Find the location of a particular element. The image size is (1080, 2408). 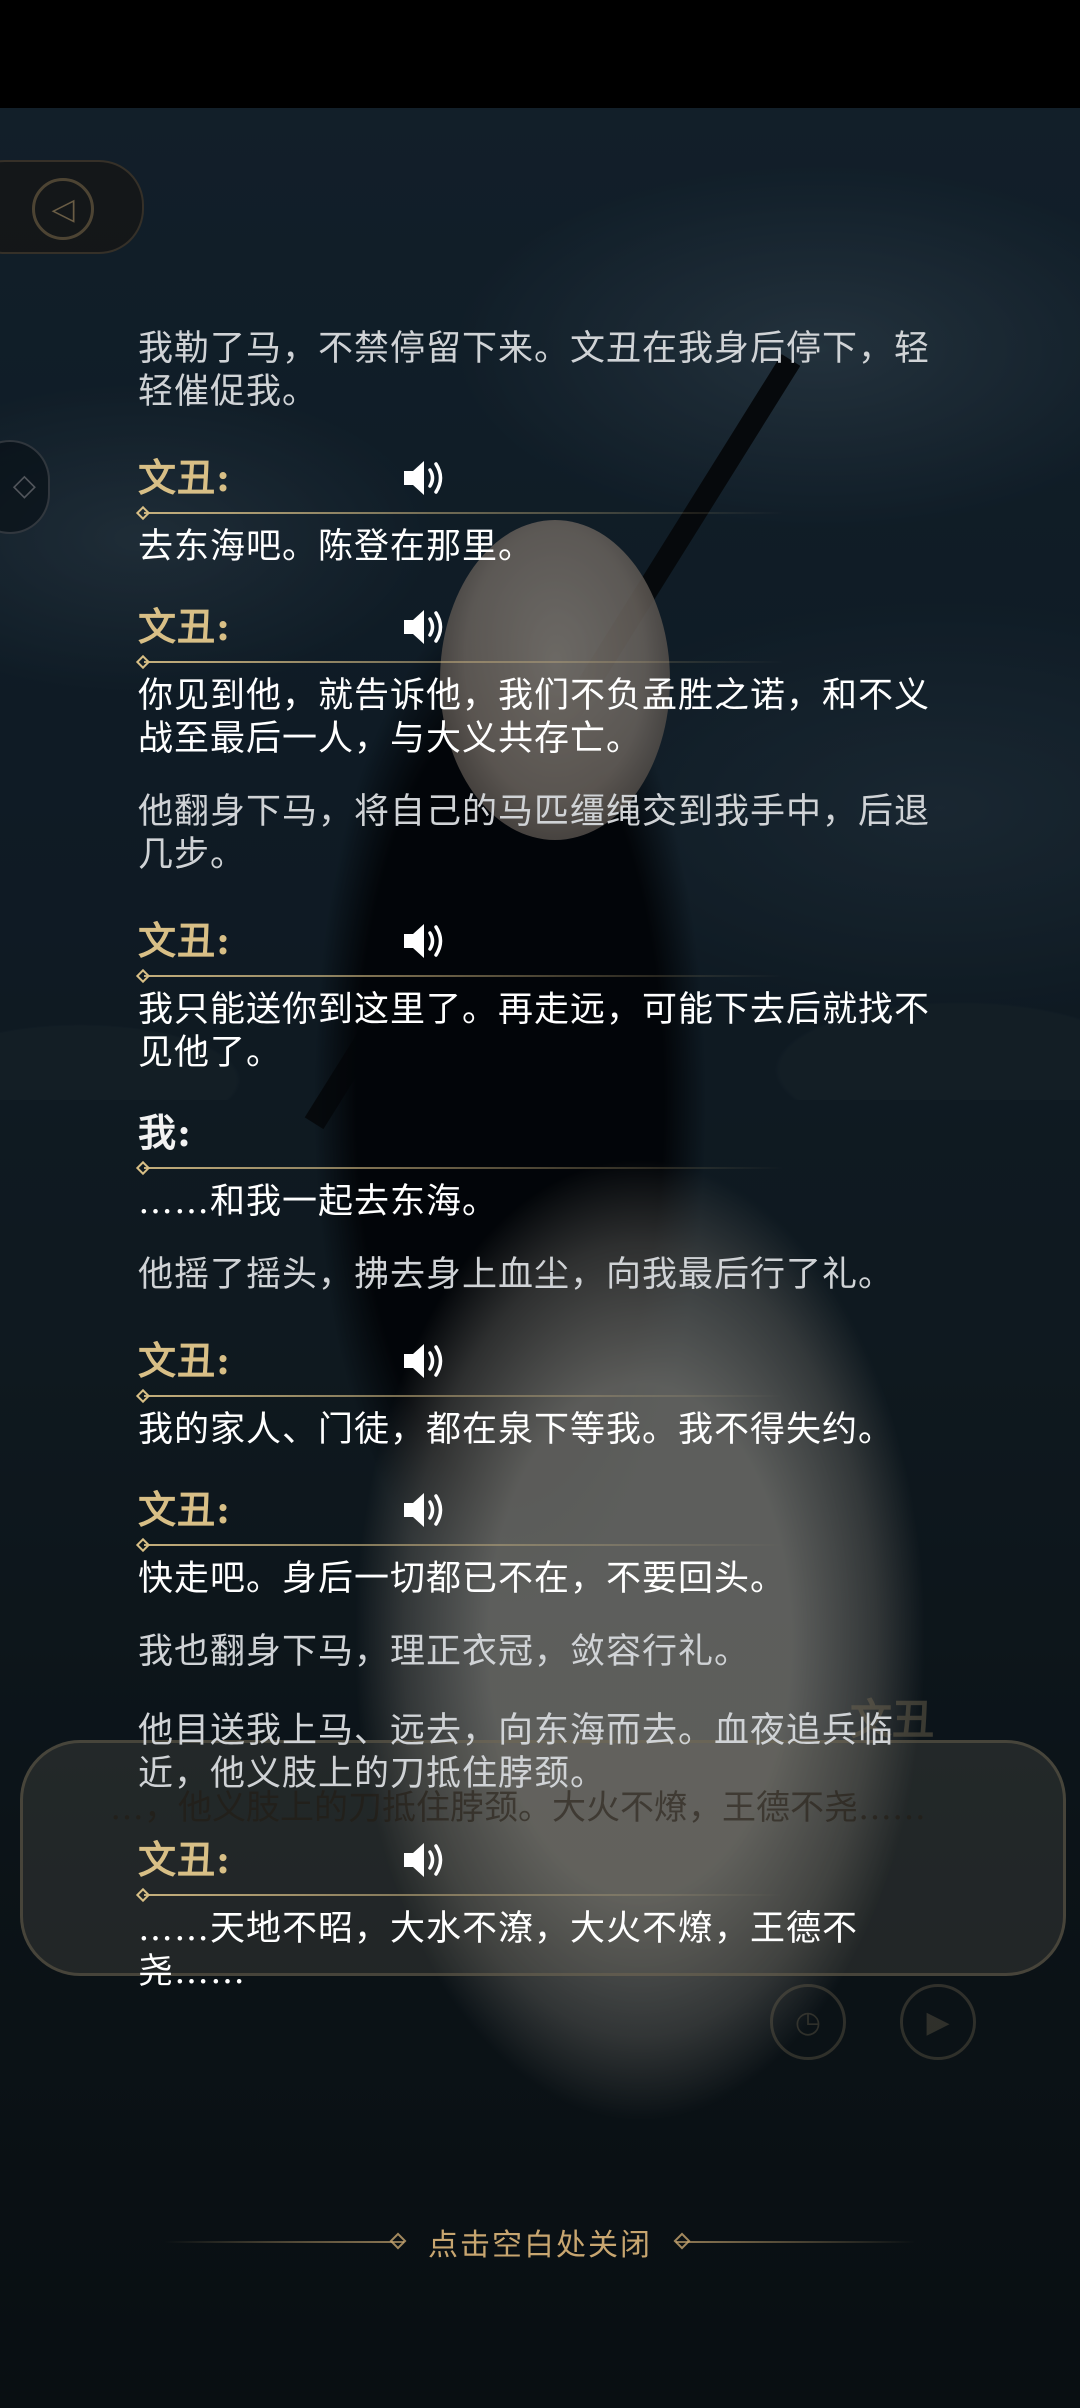

dialogue-text: 快走吧。身后一切都已不在，不要回头。 is located at coordinates (462, 1579).